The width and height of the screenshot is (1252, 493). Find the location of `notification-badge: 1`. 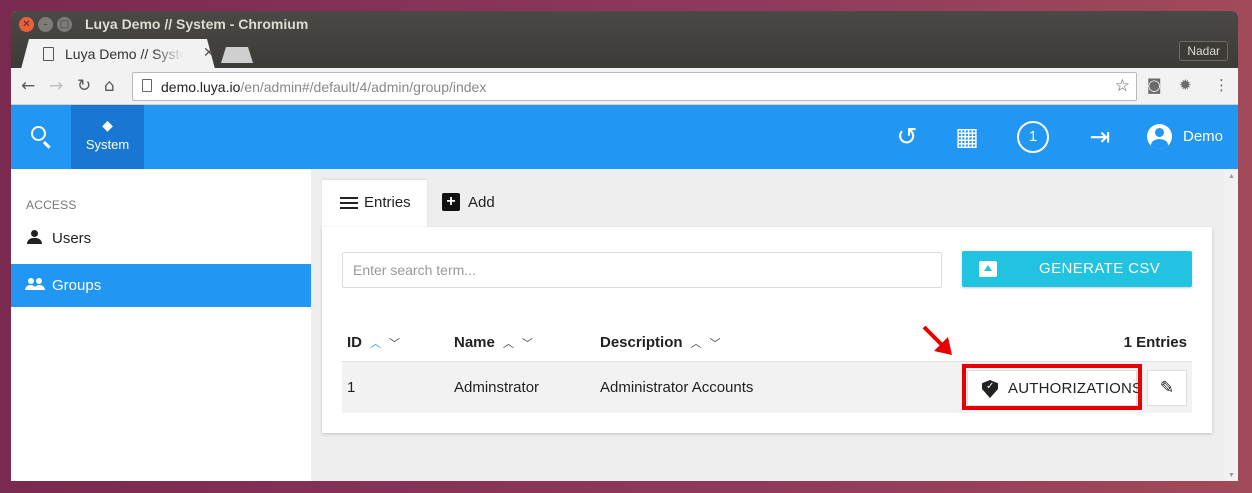

notification-badge: 1 is located at coordinates (1033, 137).